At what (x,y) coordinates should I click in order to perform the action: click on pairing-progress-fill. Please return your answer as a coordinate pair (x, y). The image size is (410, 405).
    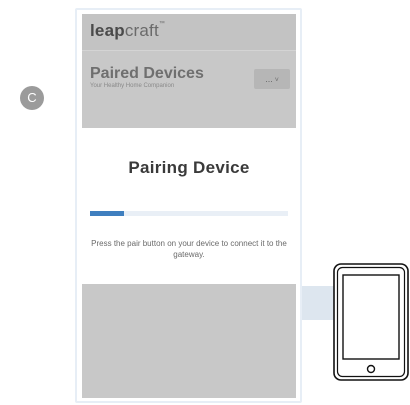
    Looking at the image, I should click on (107, 213).